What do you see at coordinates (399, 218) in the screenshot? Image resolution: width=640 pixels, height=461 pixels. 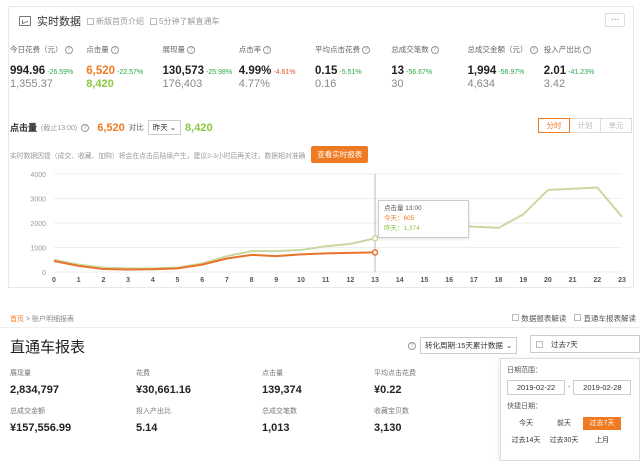 I see `tooltip-today: 今天：605` at bounding box center [399, 218].